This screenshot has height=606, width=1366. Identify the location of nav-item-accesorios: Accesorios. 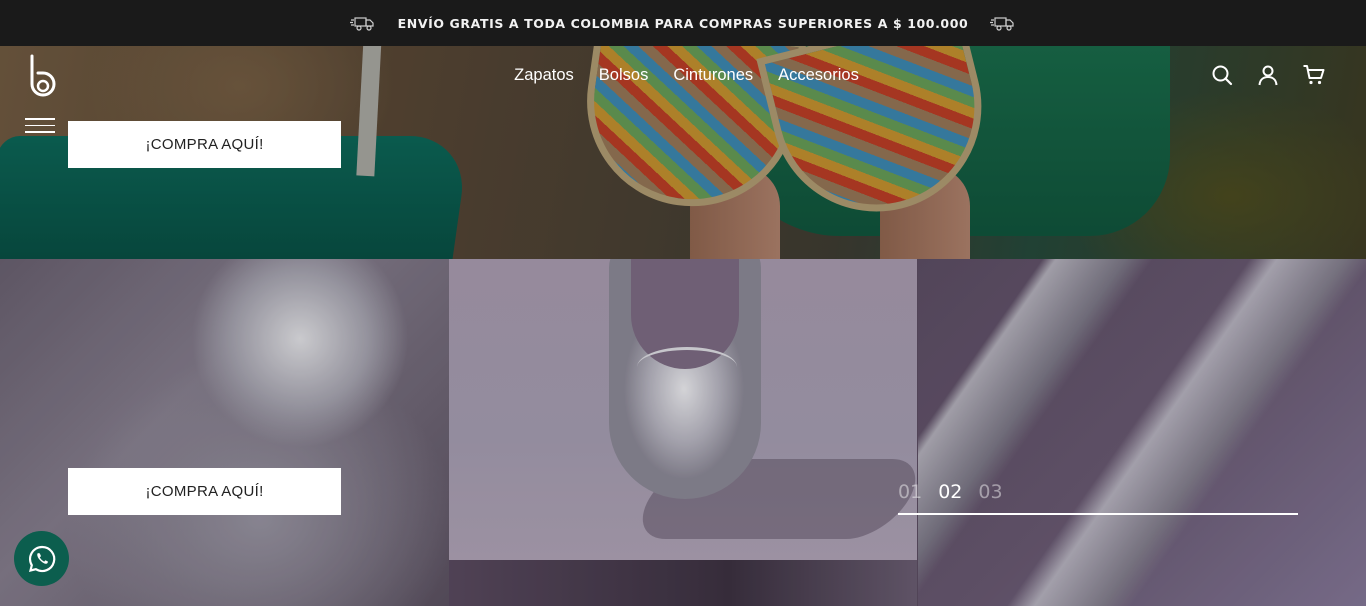
(818, 75).